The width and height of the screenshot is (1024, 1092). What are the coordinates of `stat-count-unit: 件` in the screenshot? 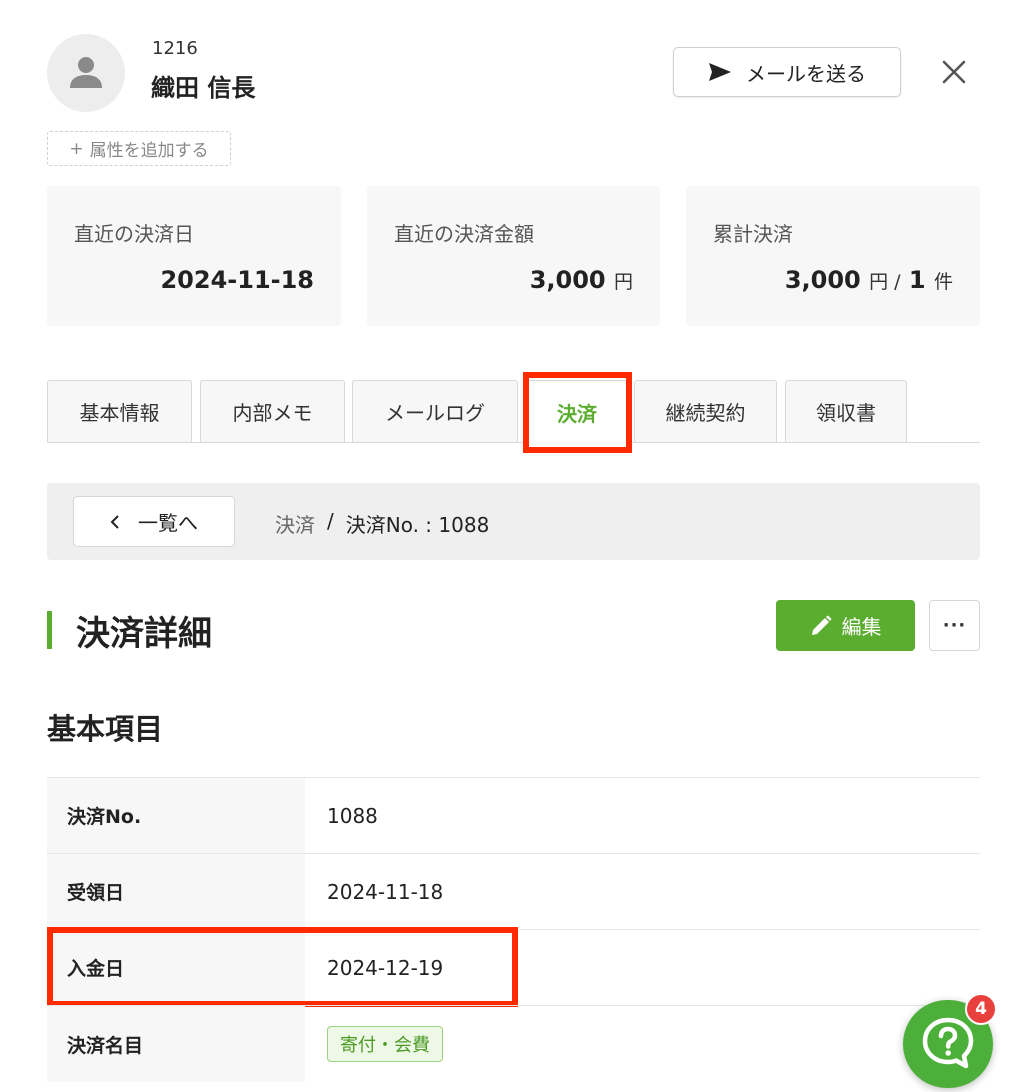 It's located at (943, 282).